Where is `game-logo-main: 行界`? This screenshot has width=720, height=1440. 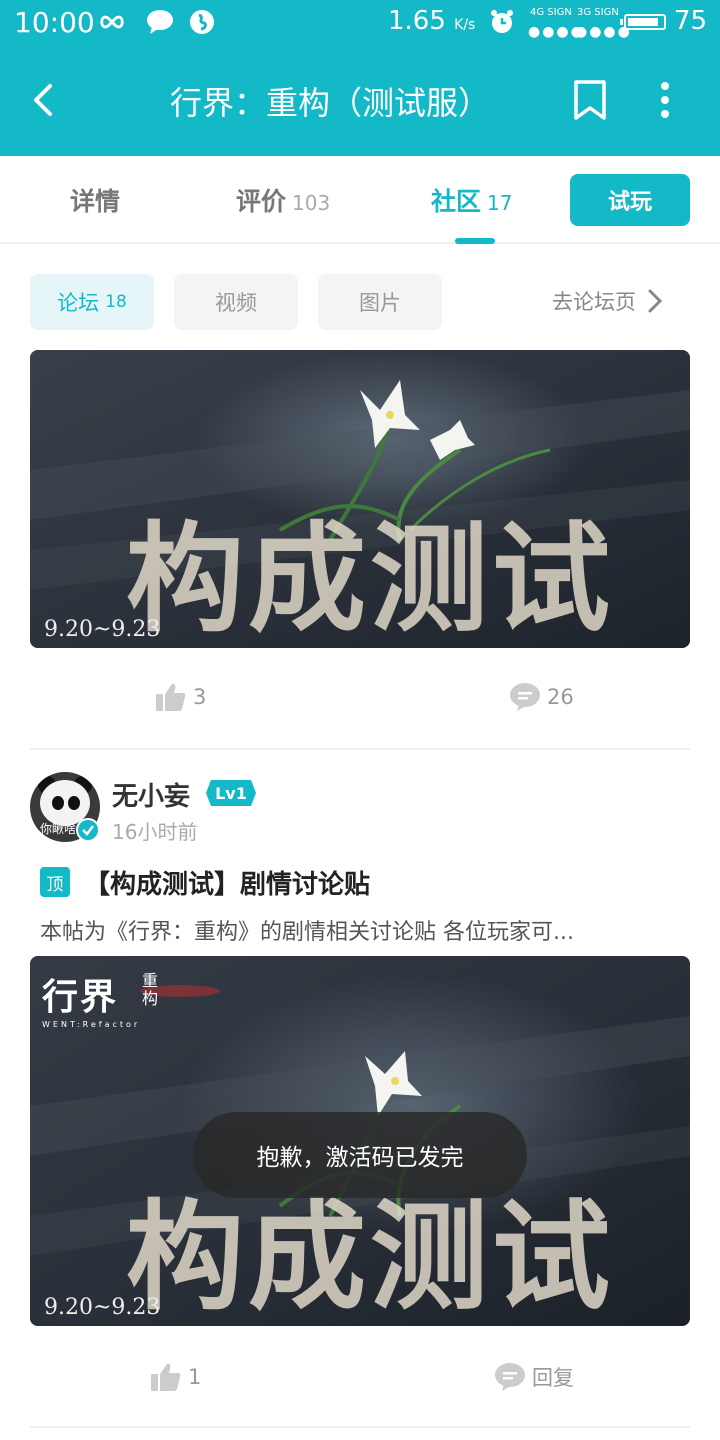 game-logo-main: 行界 is located at coordinates (80, 997).